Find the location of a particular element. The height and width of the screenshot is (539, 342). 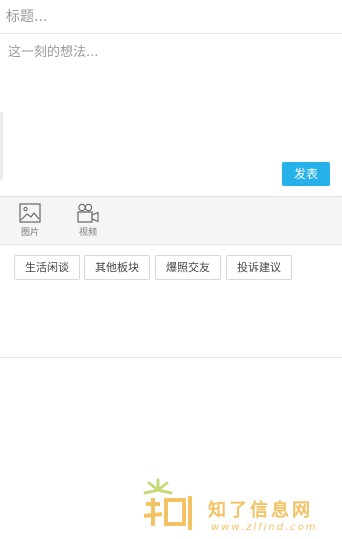

site-watermark: 知了信息网 www.zlfind.com is located at coordinates (240, 508).